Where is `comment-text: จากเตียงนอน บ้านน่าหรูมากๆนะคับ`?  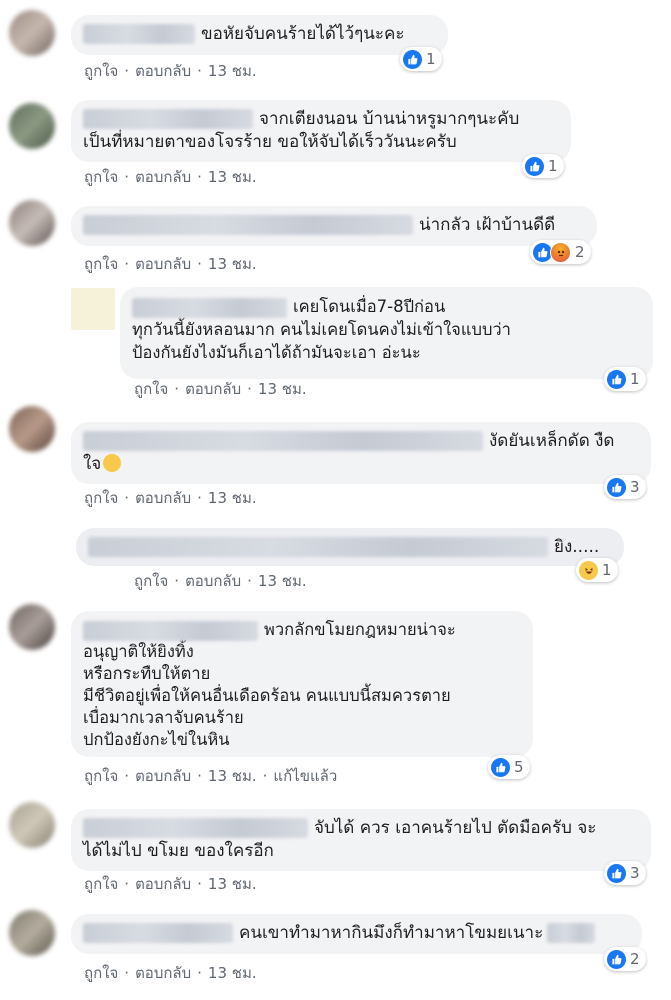 comment-text: จากเตียงนอน บ้านน่าหรูมากๆนะคับ is located at coordinates (389, 119).